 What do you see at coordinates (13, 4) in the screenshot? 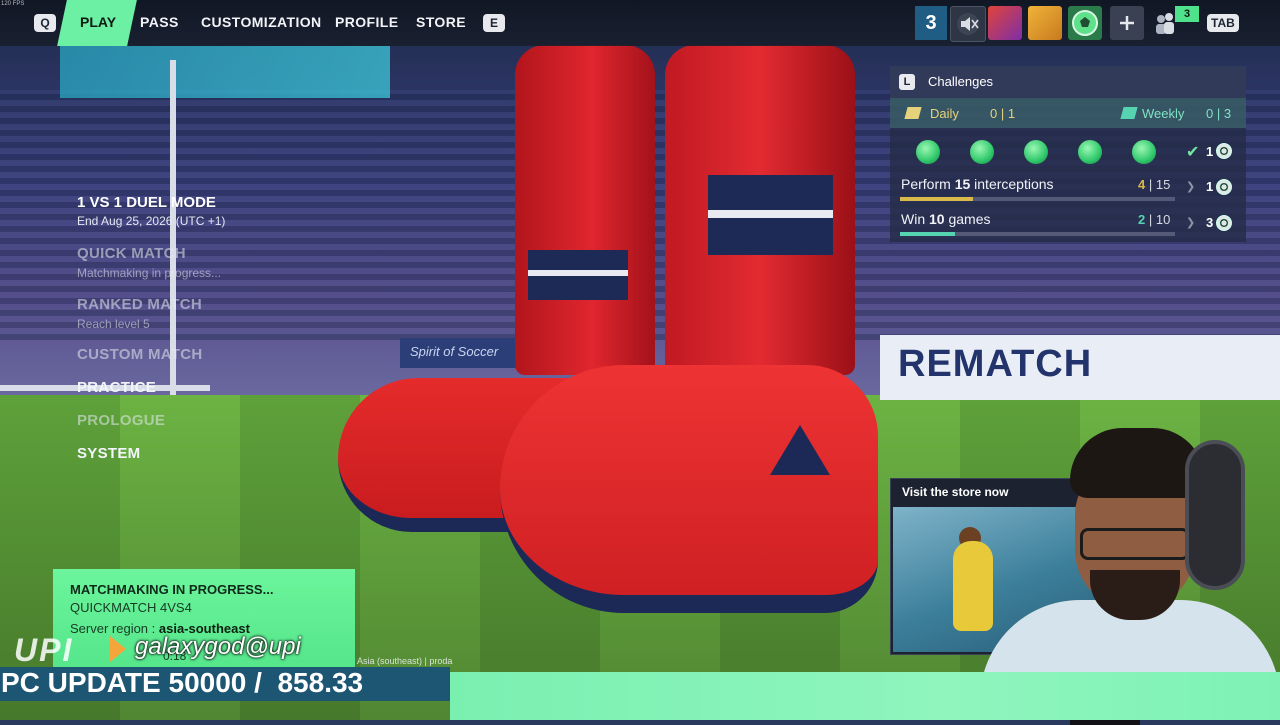
I see `fps-counter: 120 FPS` at bounding box center [13, 4].